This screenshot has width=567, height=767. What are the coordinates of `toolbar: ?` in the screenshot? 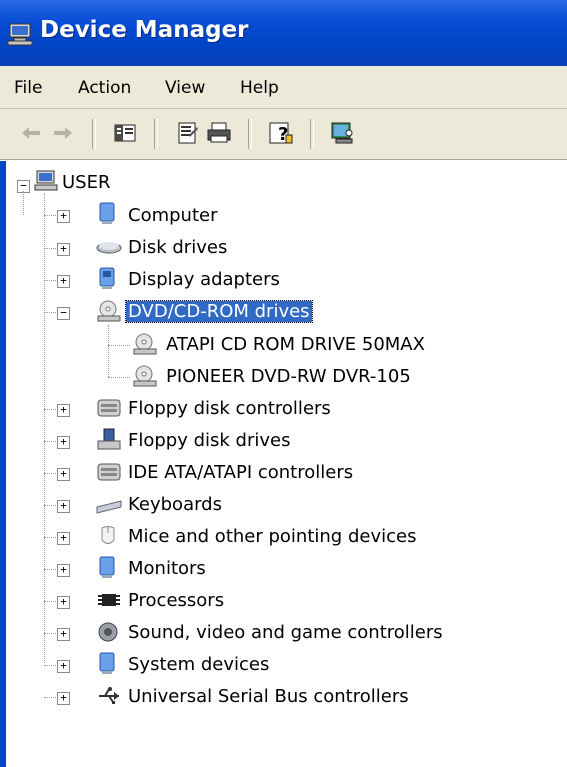 It's located at (283, 134).